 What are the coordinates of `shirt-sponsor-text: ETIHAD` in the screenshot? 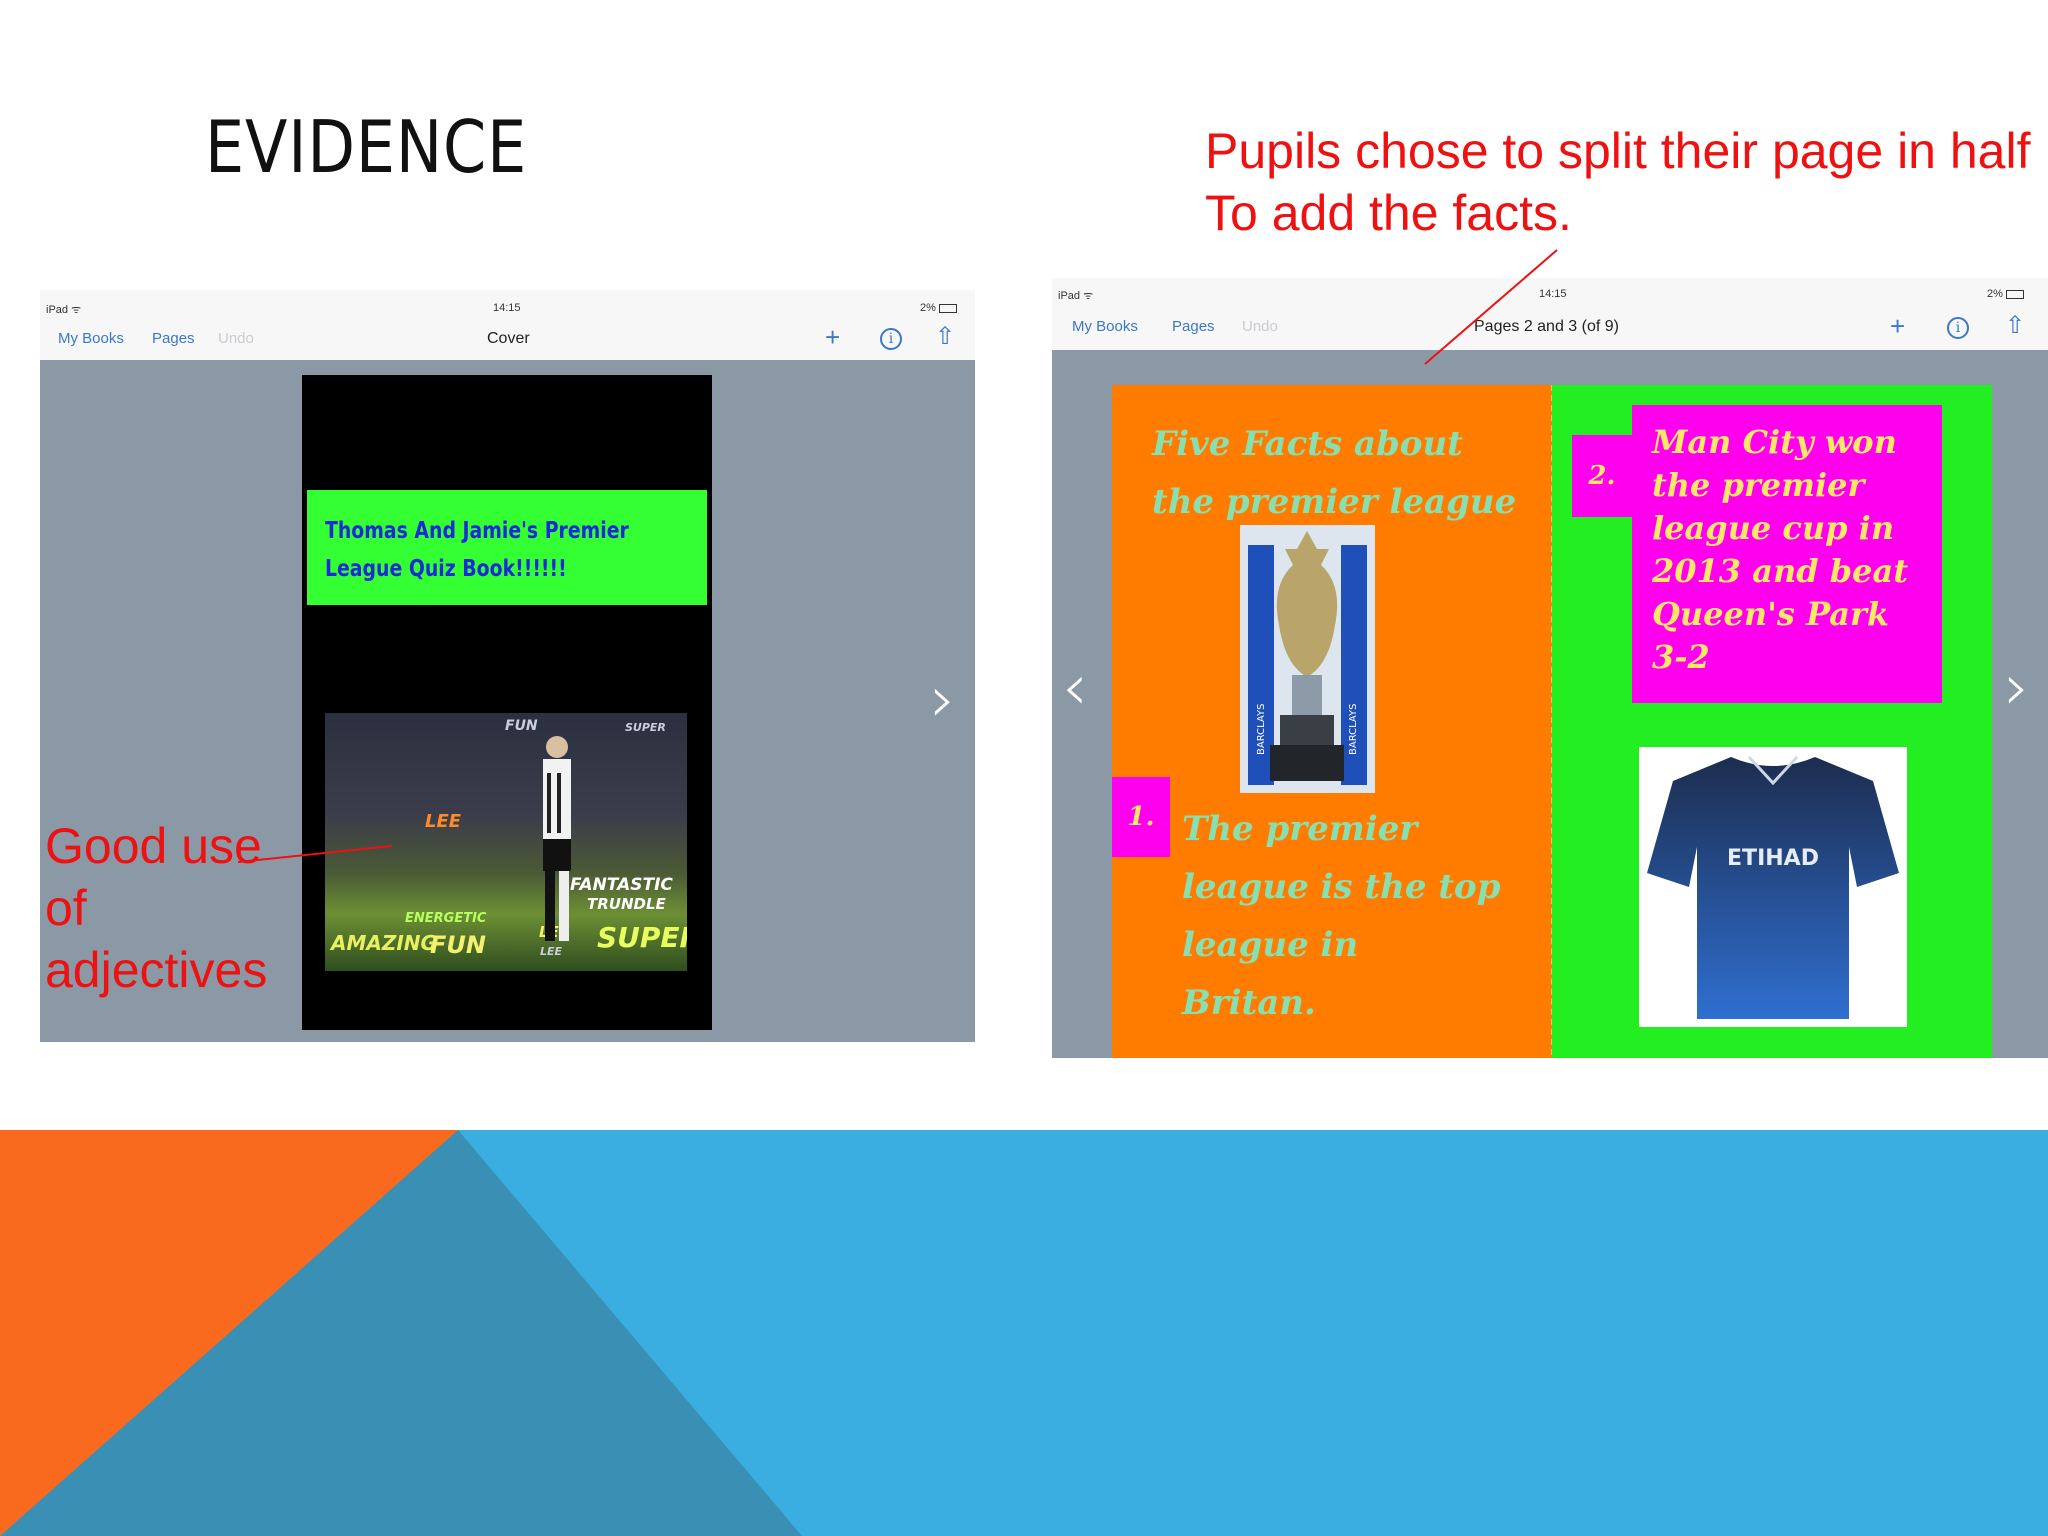 It's located at (1773, 858).